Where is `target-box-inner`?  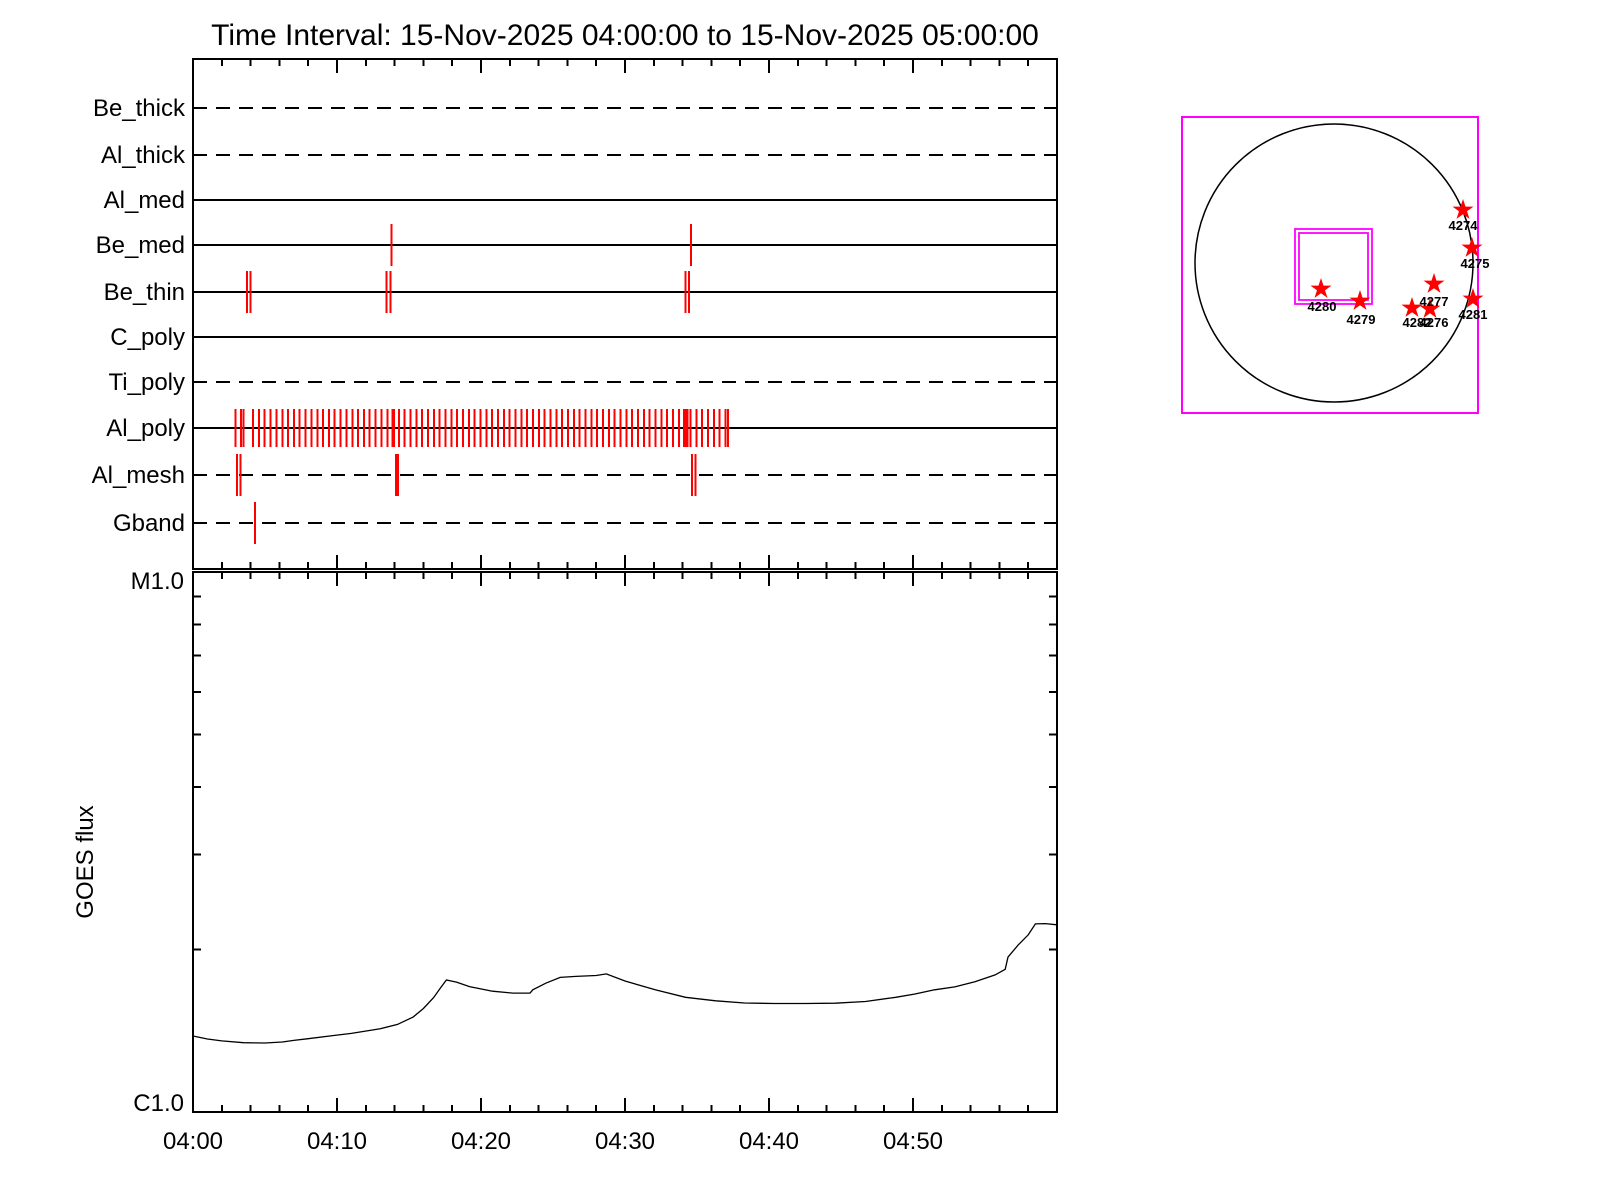 target-box-inner is located at coordinates (1333, 266).